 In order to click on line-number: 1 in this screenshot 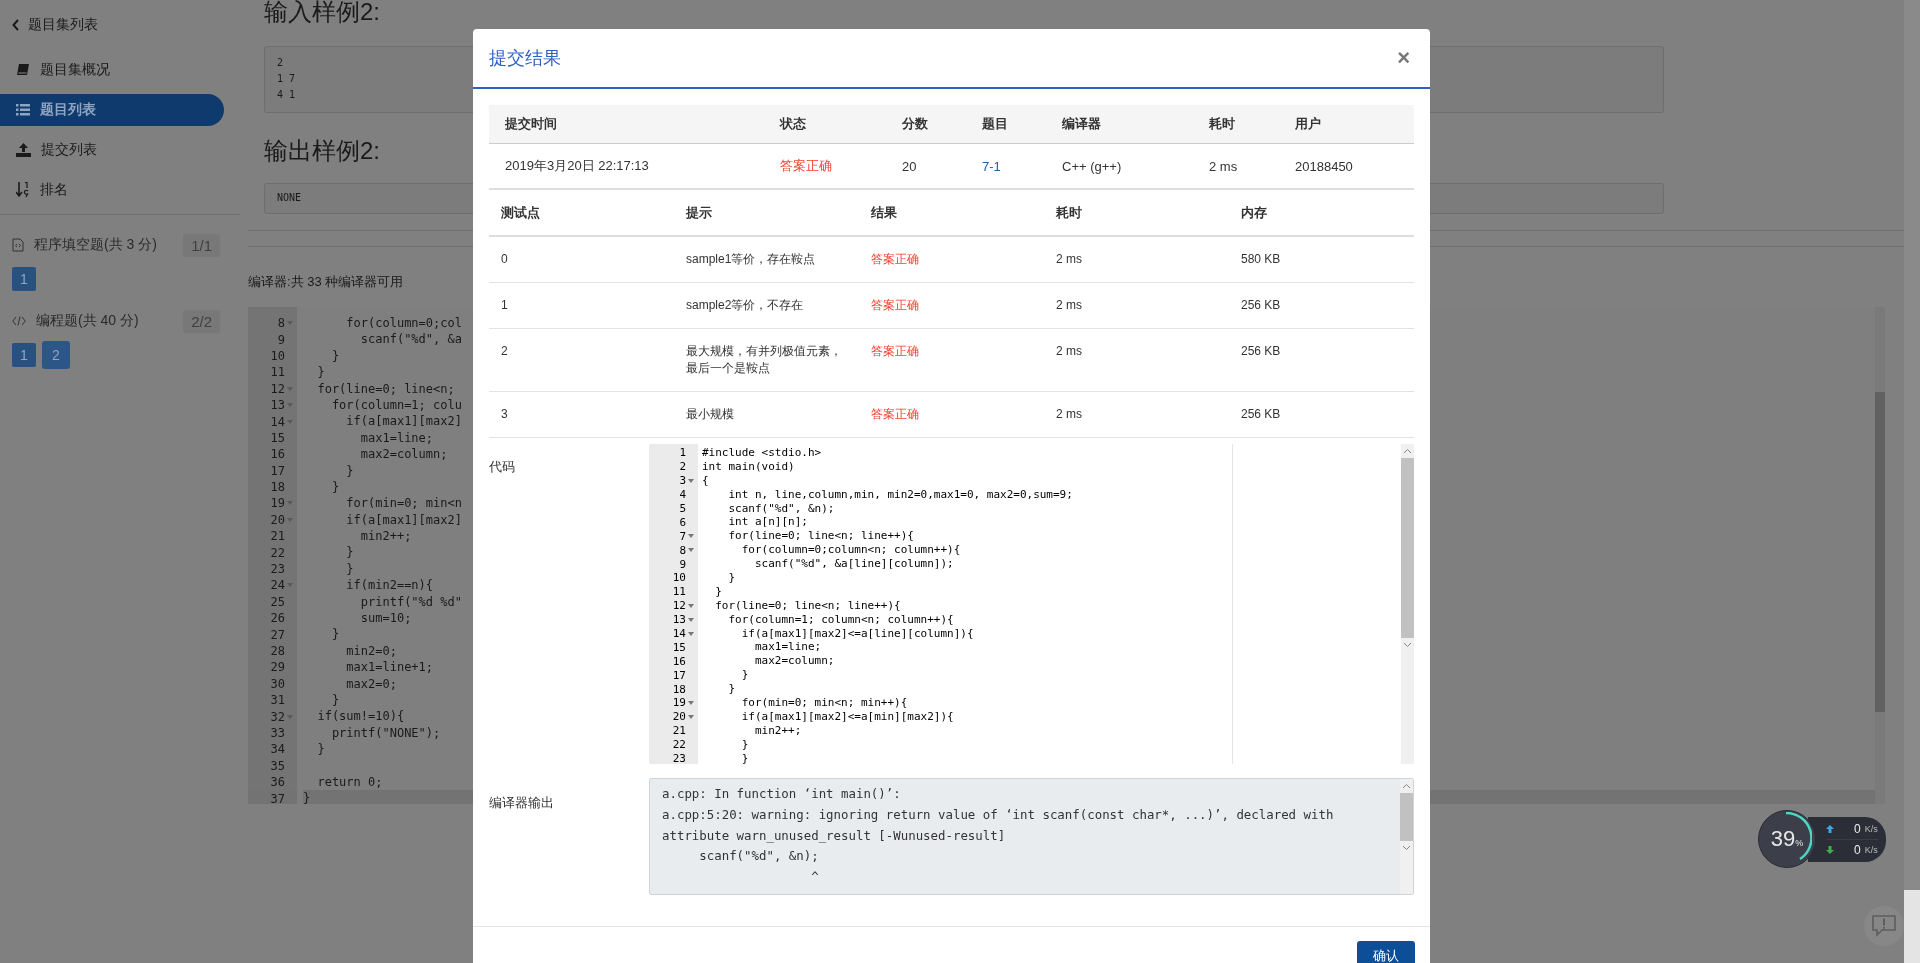, I will do `click(682, 453)`.